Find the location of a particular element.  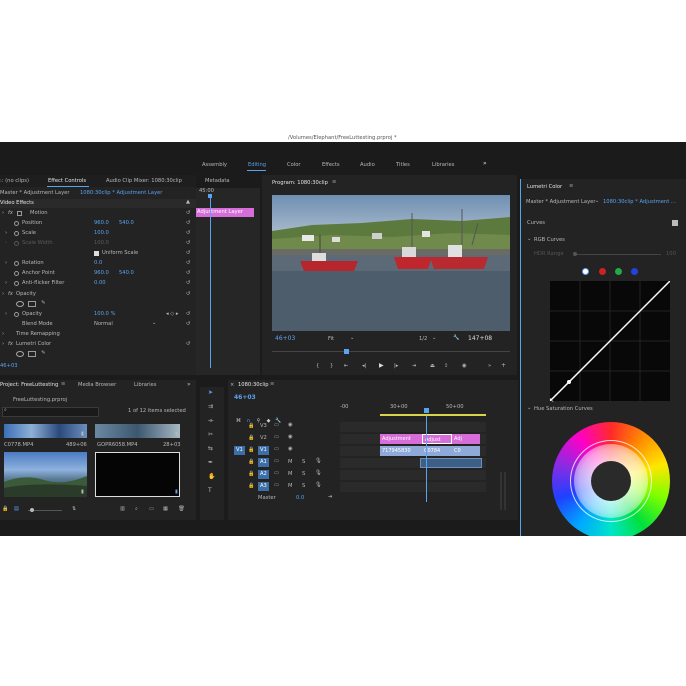

program-scrub-bar is located at coordinates (391, 351).